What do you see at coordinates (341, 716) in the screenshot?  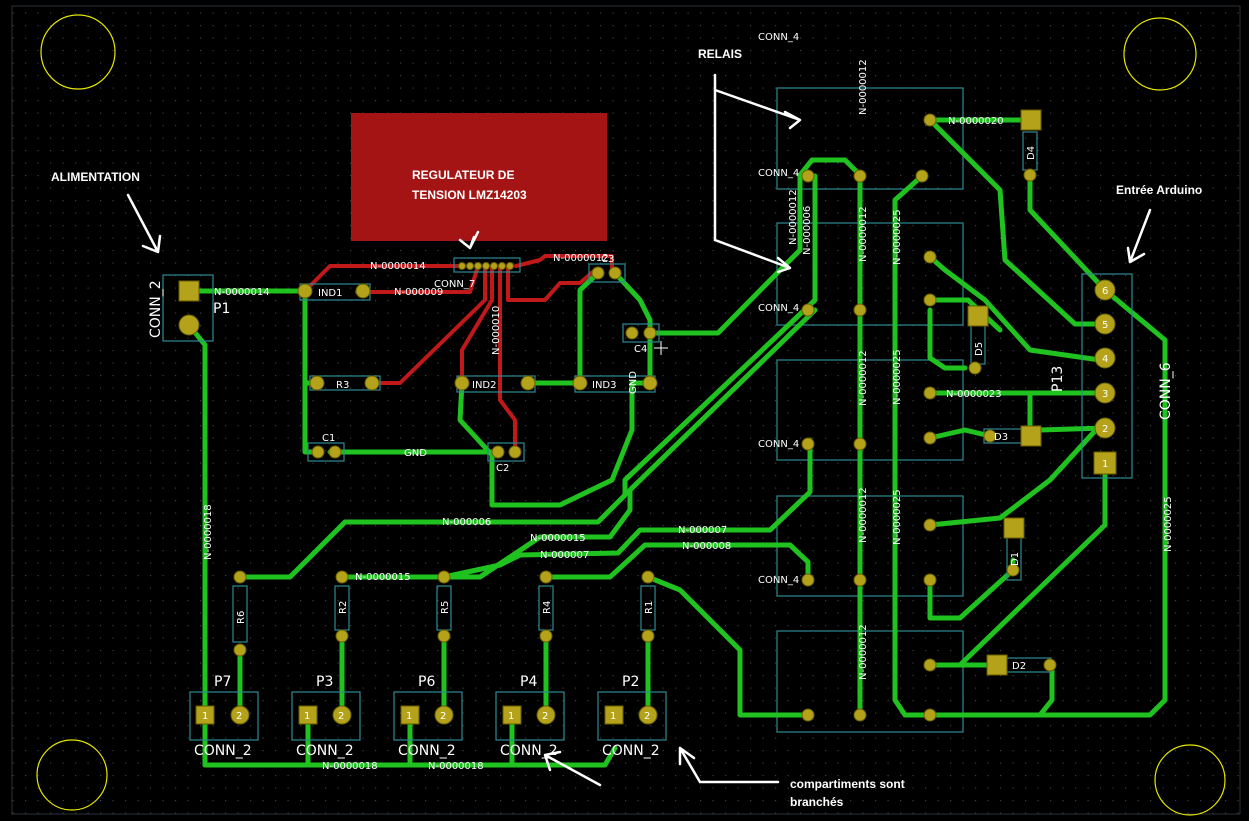 I see `p3-pin2-label: 2` at bounding box center [341, 716].